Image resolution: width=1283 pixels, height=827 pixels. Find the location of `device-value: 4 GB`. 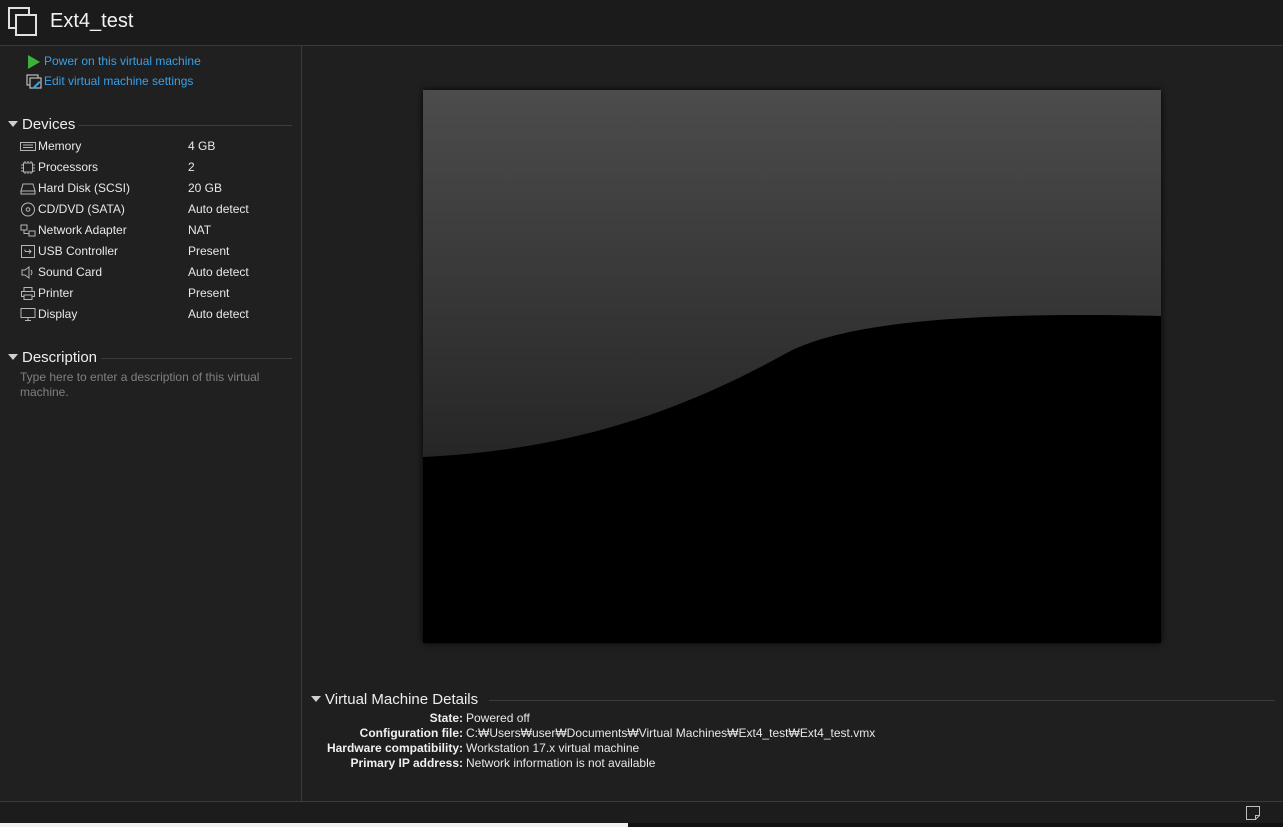

device-value: 4 GB is located at coordinates (202, 146).